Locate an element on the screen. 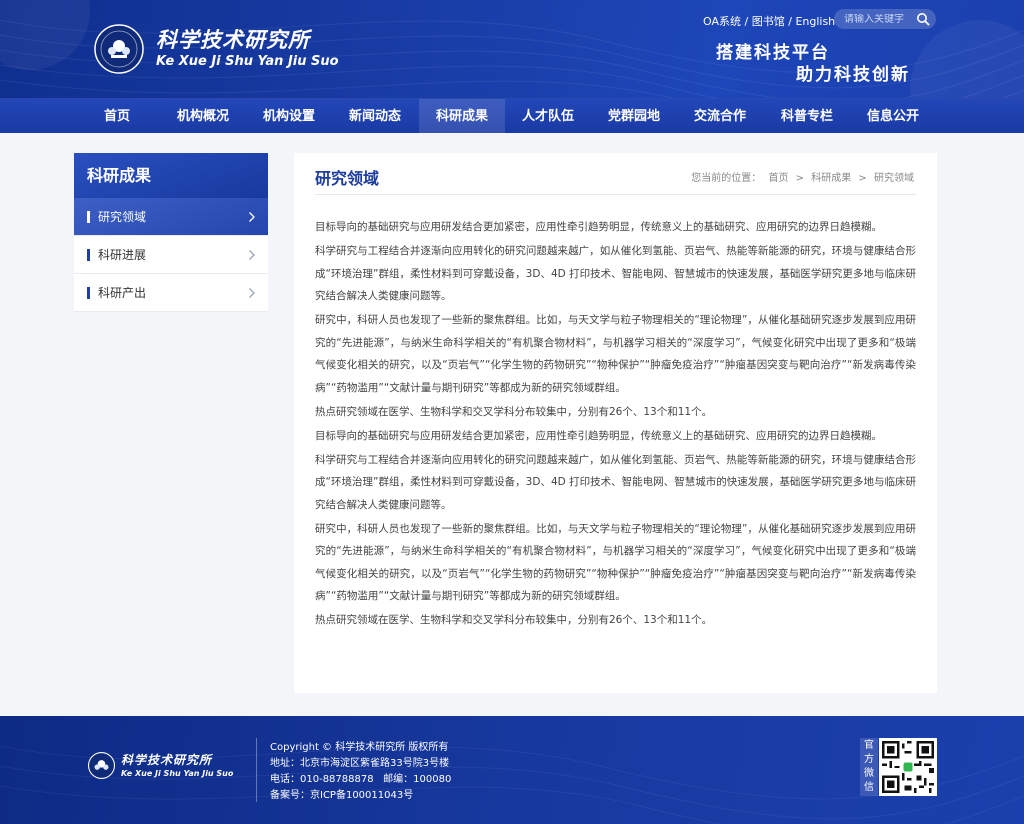 This screenshot has width=1024, height=824. site-name-cn: 科学技术研究所 is located at coordinates (233, 40).